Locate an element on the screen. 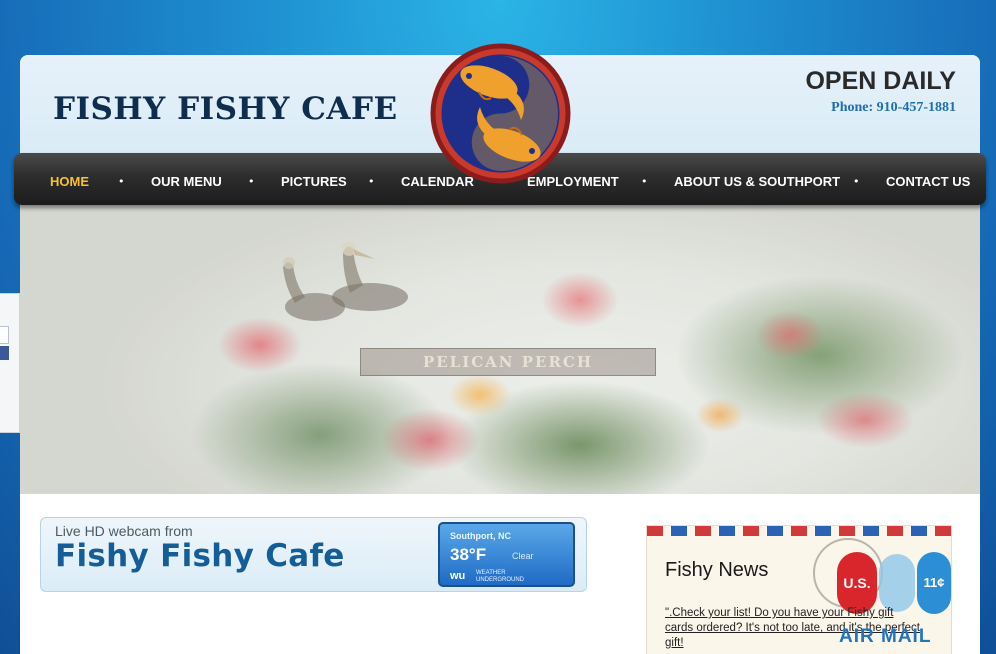 The image size is (996, 654). hours-label: OPEN DAILY is located at coordinates (880, 81).